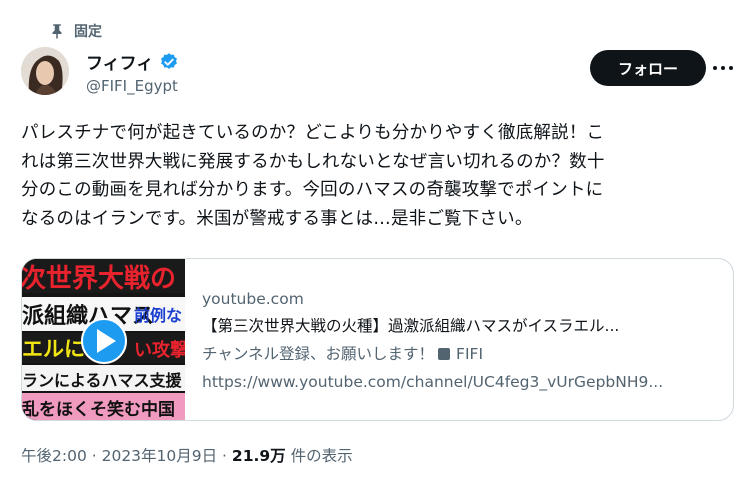 This screenshot has width=750, height=500. Describe the element at coordinates (57, 31) in the screenshot. I see `pin-icon` at that location.